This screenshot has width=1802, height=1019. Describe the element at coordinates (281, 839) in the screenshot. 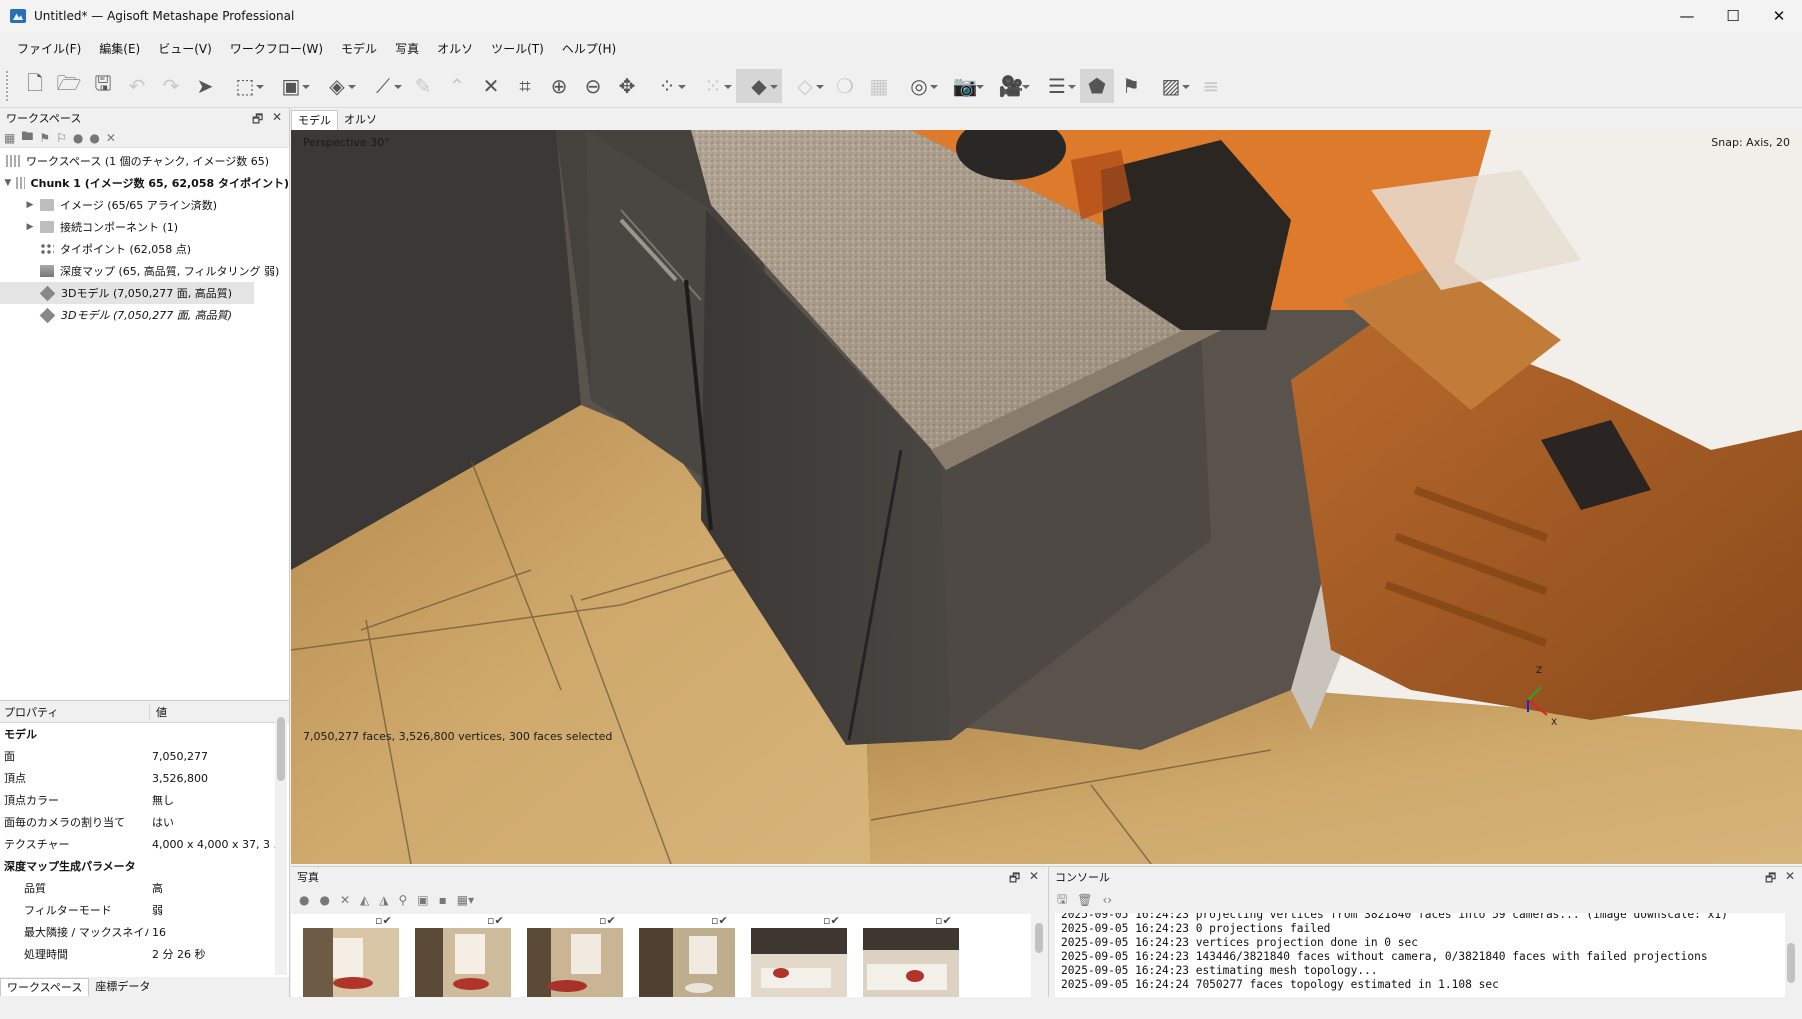

I see `properties-scrollbar` at that location.